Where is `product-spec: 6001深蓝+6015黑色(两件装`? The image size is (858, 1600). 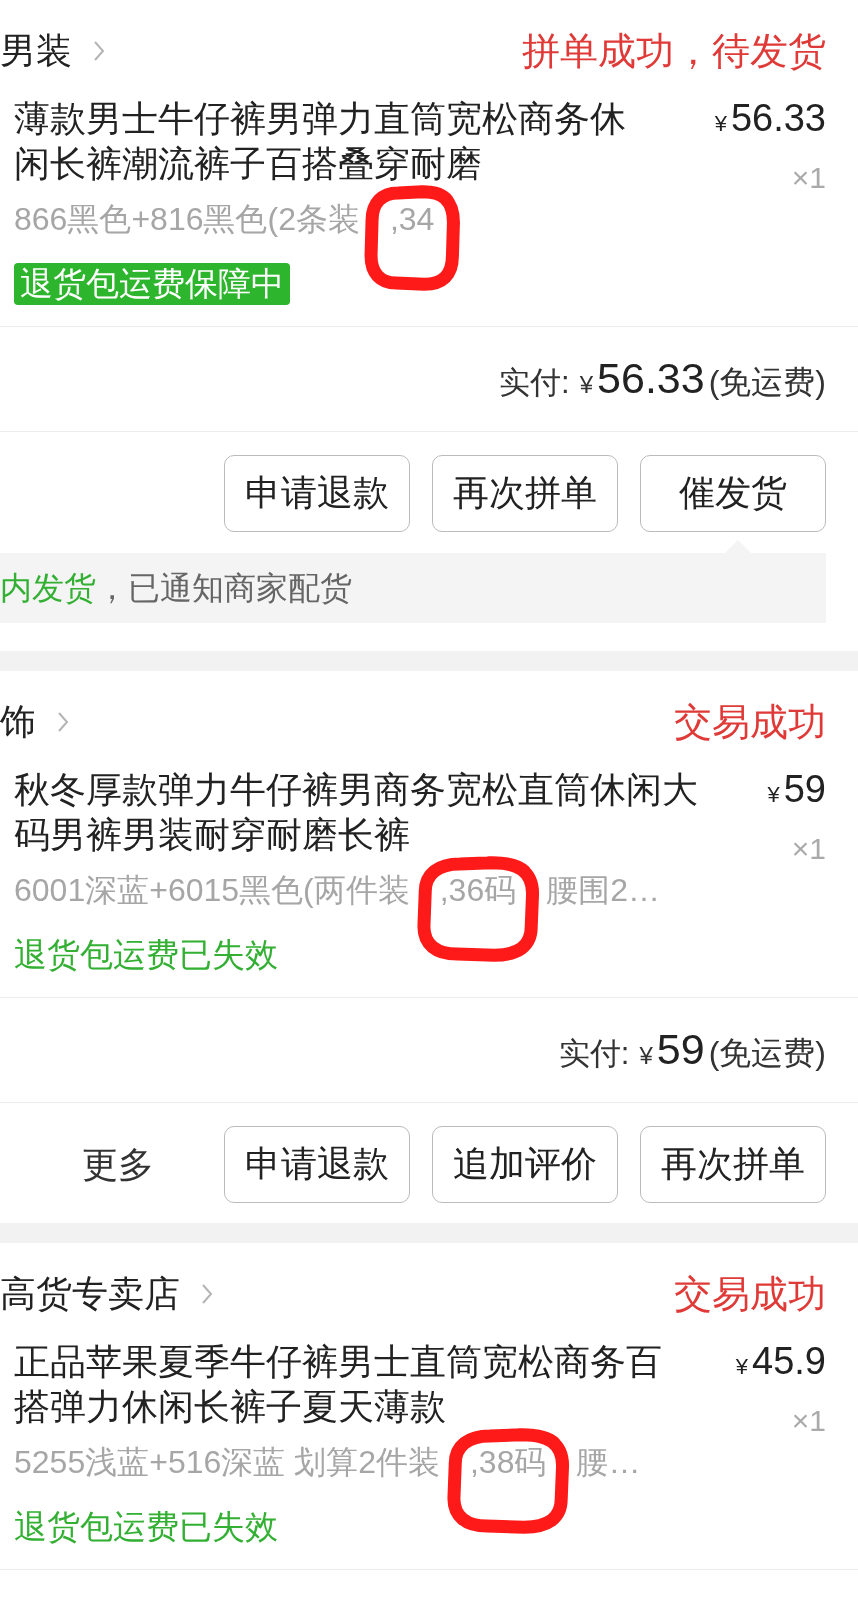 product-spec: 6001深蓝+6015黑色(两件装 is located at coordinates (212, 890).